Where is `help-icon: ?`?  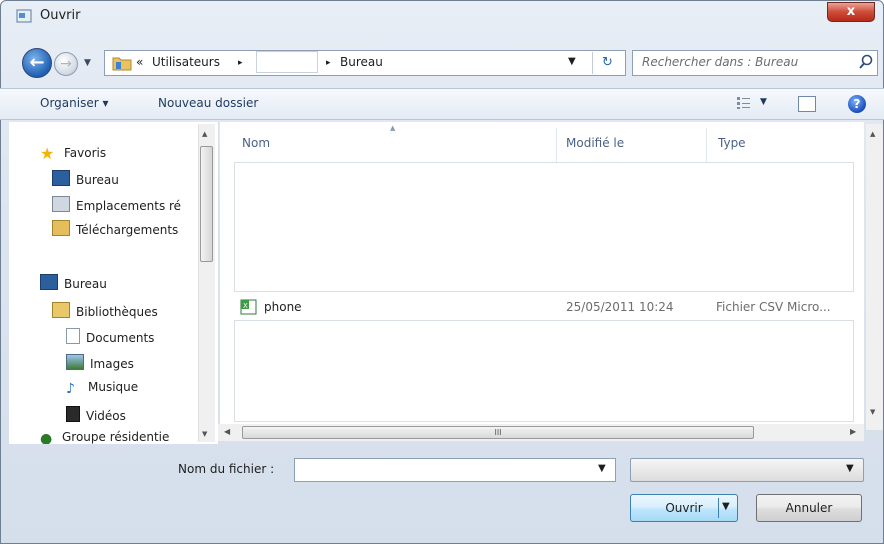
help-icon: ? is located at coordinates (857, 104).